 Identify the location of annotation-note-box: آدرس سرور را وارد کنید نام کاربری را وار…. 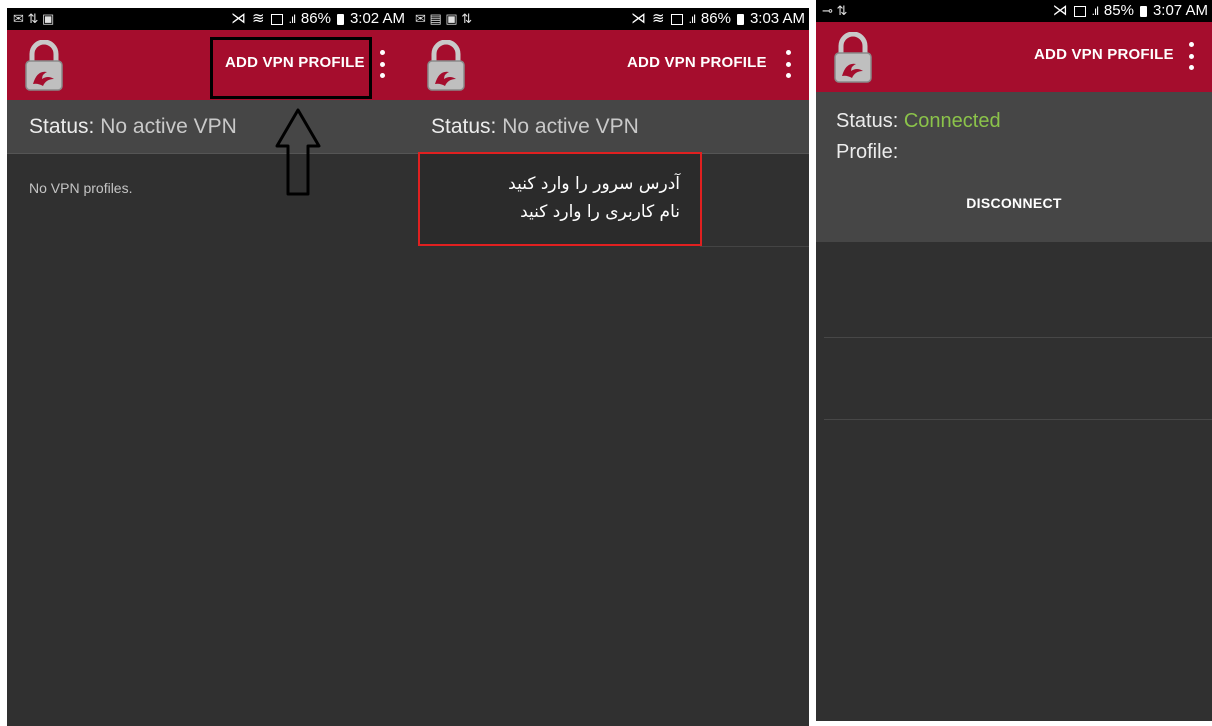
(560, 199).